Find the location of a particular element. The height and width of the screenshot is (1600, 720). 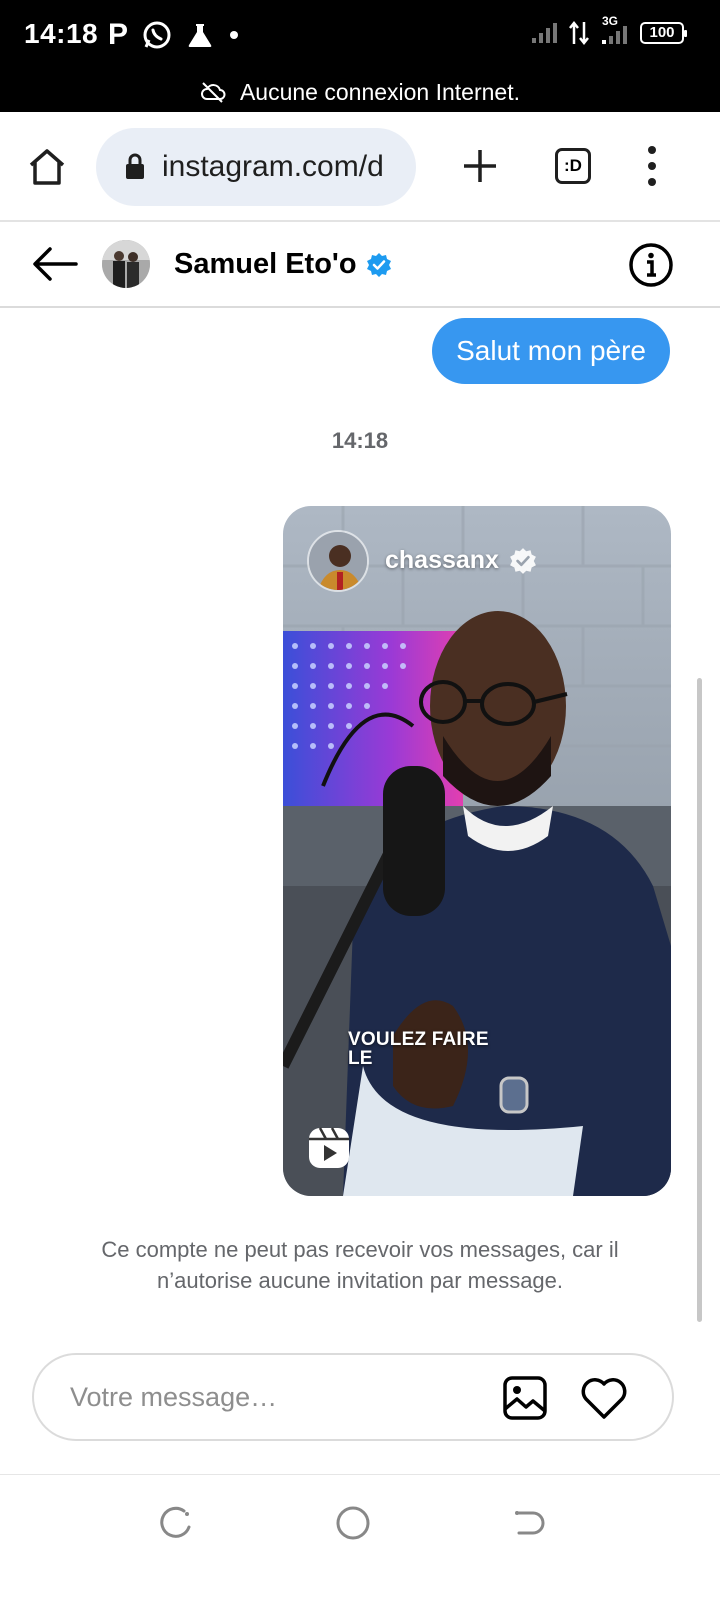

lock-icon is located at coordinates (135, 166).